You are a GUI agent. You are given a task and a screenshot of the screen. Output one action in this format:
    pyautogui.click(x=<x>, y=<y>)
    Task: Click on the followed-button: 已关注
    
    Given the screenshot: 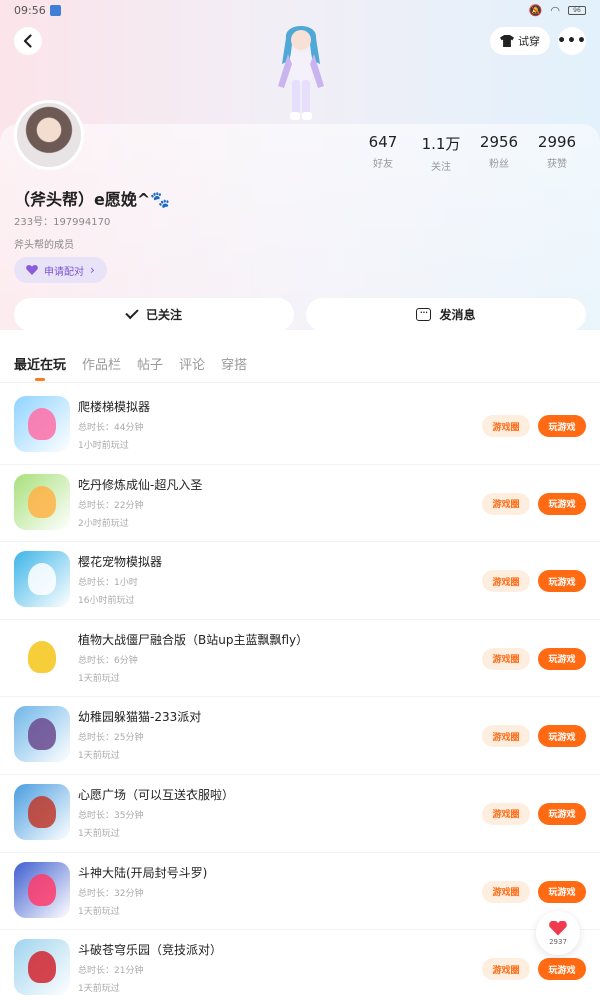 What is the action you would take?
    pyautogui.click(x=154, y=314)
    